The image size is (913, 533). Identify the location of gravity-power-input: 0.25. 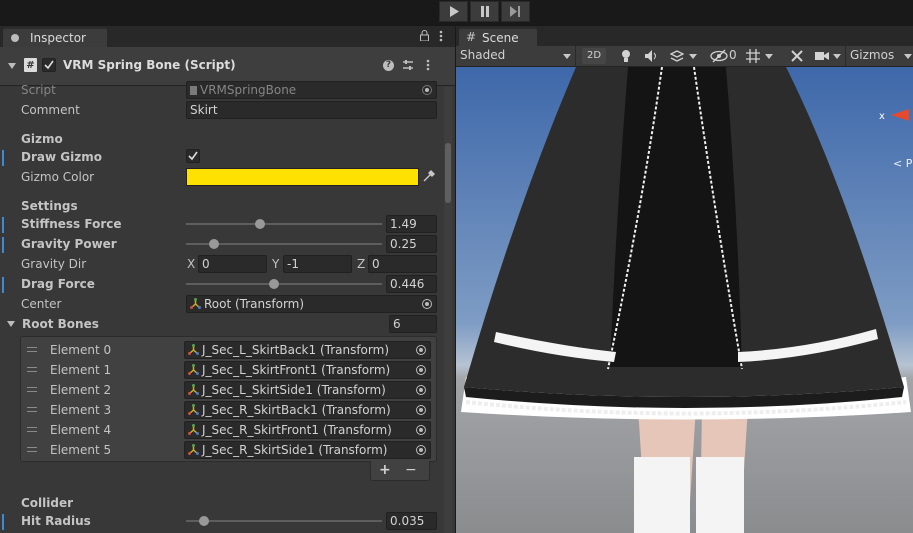
(411, 244).